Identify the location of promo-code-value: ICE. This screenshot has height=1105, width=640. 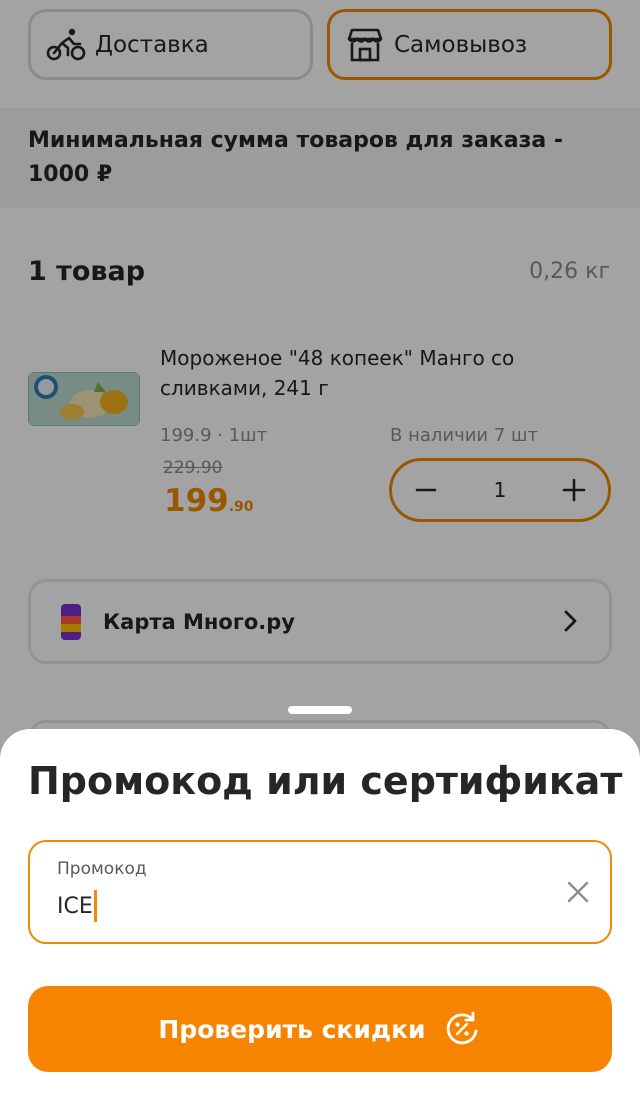
(75, 906).